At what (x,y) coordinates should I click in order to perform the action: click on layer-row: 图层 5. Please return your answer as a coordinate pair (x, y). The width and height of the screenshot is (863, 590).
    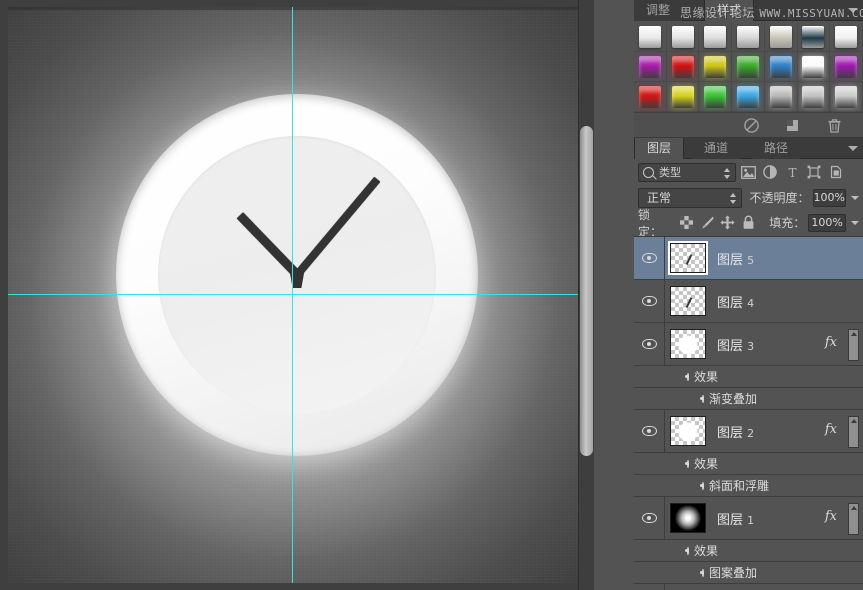
    Looking at the image, I should click on (748, 258).